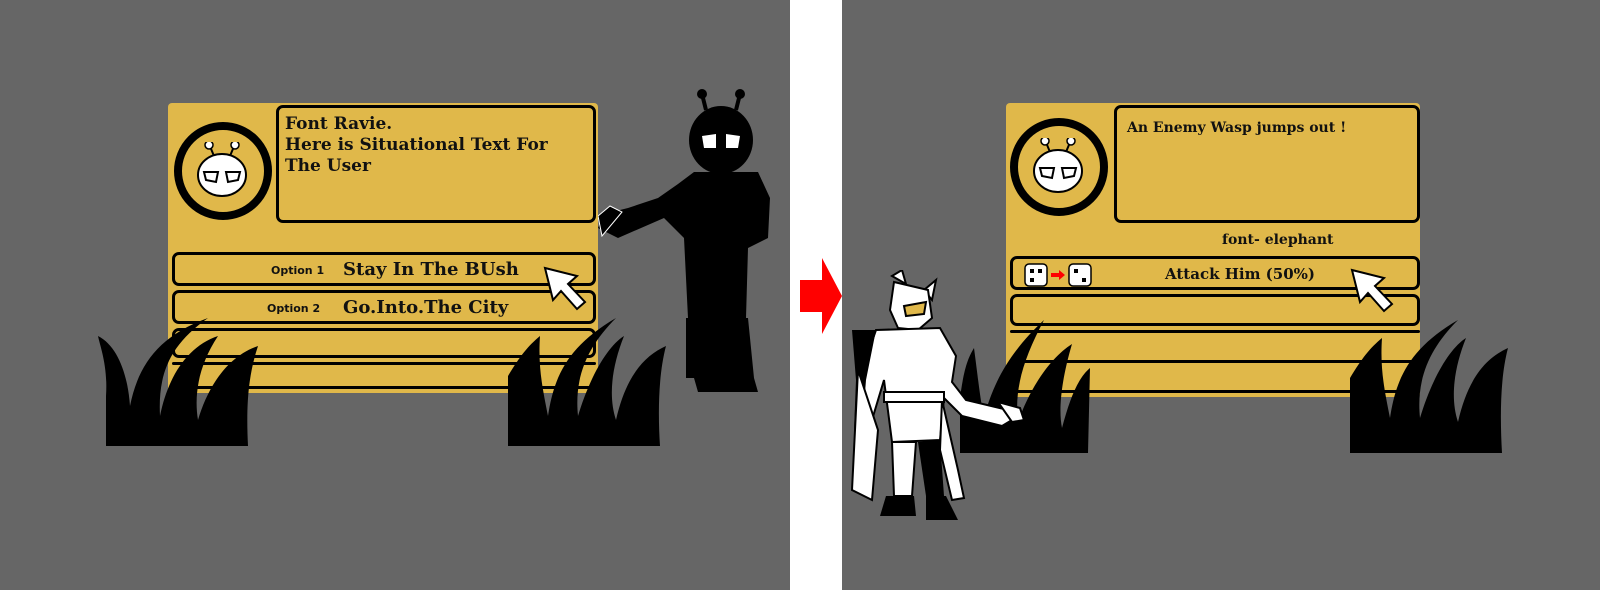 The width and height of the screenshot is (1600, 590). What do you see at coordinates (938, 395) in the screenshot?
I see `wasp-character` at bounding box center [938, 395].